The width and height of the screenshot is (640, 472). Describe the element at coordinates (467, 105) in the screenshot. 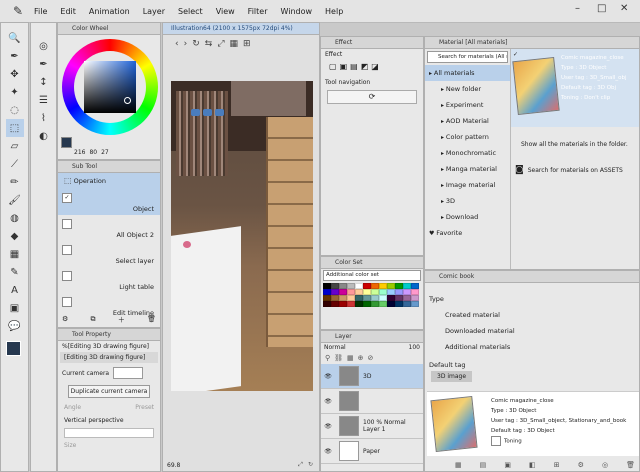

I see `material-folder-item: ▸ Experiment` at that location.